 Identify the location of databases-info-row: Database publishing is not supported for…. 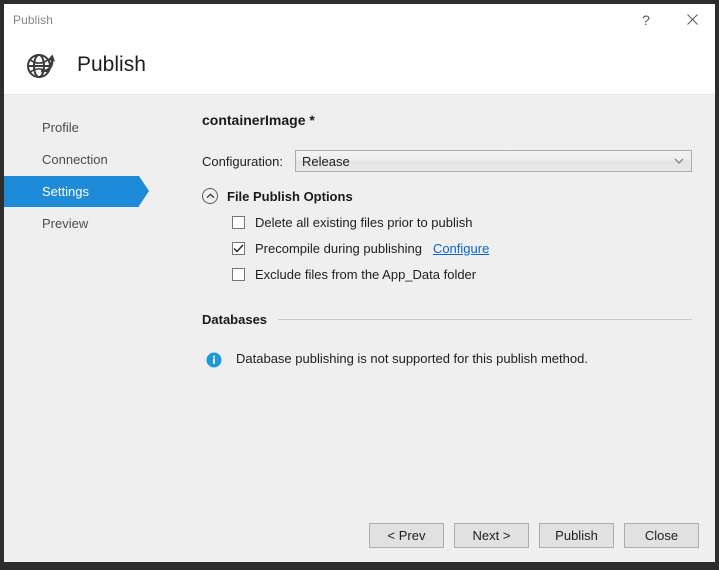
(447, 359).